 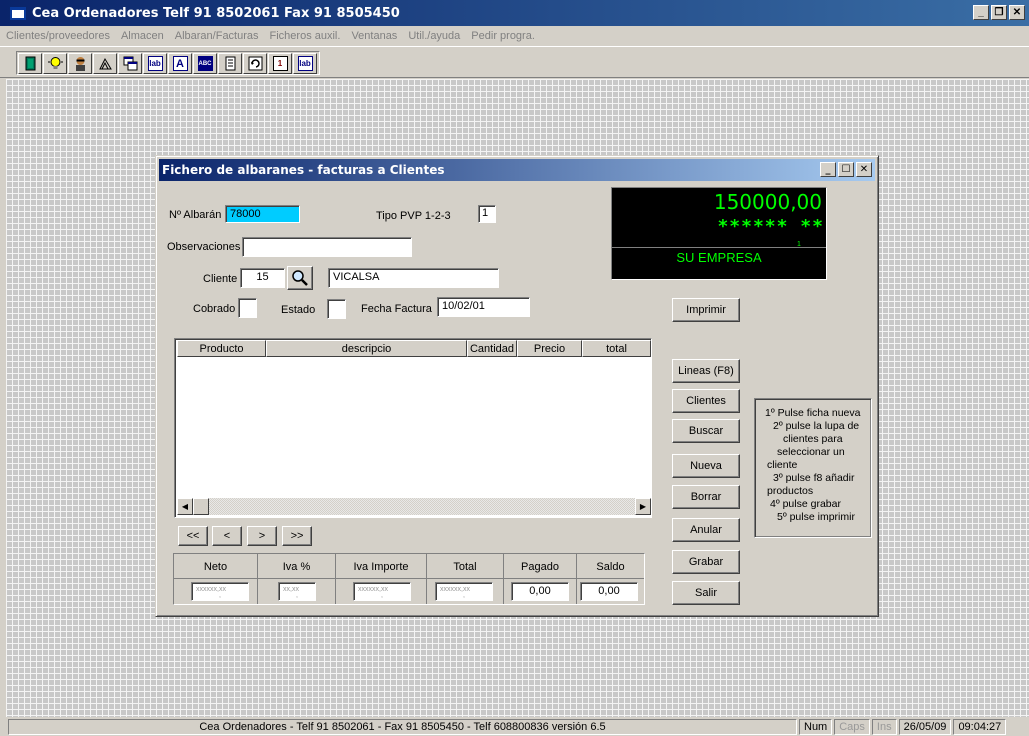 I want to click on totals-col-iva-importe: Iva Importe xxxxxx,xx,, so click(x=381, y=579).